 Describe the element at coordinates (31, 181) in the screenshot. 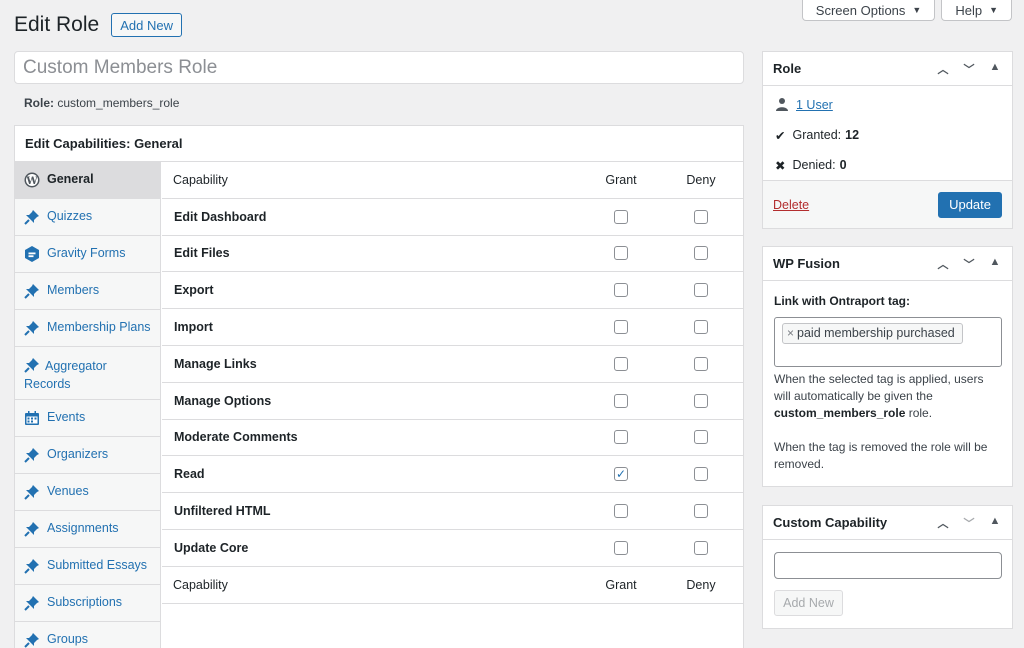

I see `svg-text: W` at that location.